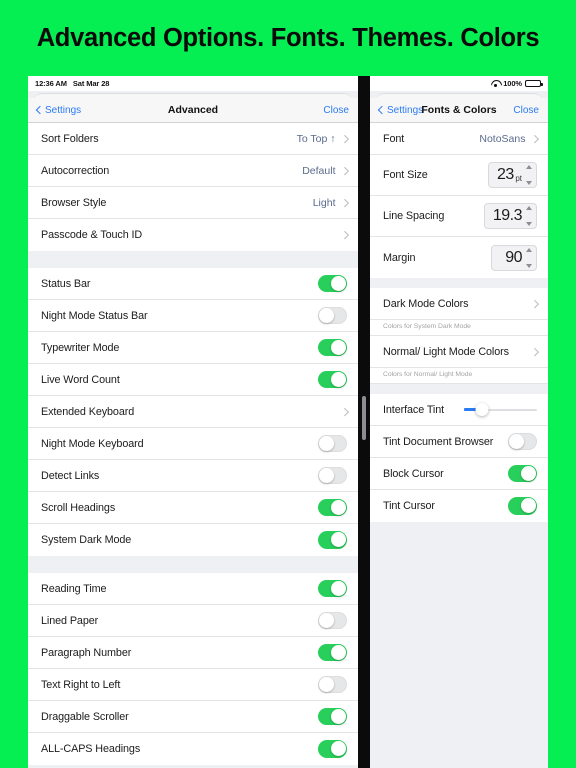 This screenshot has width=576, height=768. What do you see at coordinates (459, 506) in the screenshot?
I see `row-tint-cursor: Tint Cursor` at bounding box center [459, 506].